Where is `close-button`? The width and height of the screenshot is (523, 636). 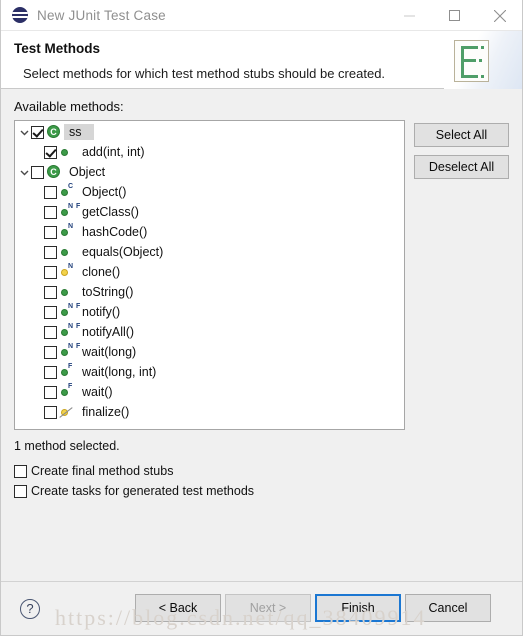 close-button is located at coordinates (499, 15).